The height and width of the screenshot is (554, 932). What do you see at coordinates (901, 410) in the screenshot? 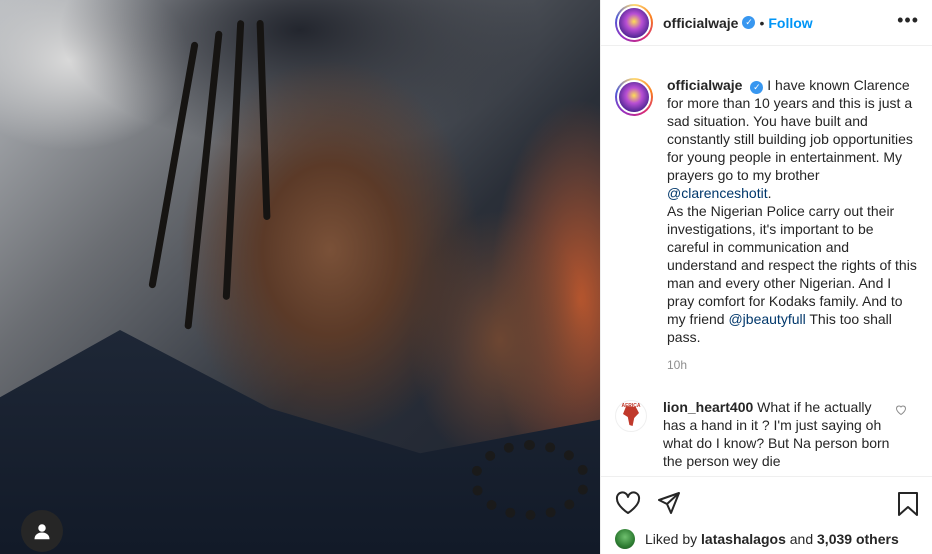
I see `comment-like-icon` at bounding box center [901, 410].